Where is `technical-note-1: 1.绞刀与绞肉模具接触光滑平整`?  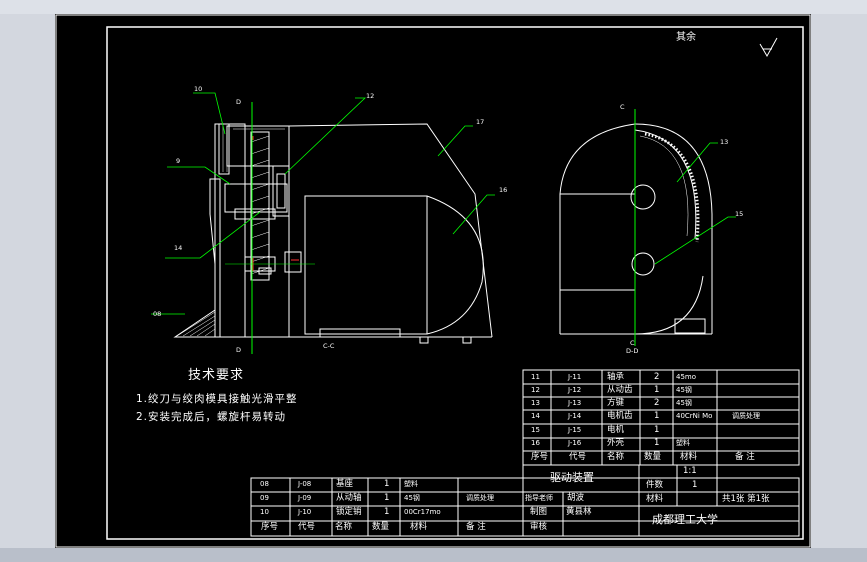 technical-note-1: 1.绞刀与绞肉模具接触光滑平整 is located at coordinates (217, 399).